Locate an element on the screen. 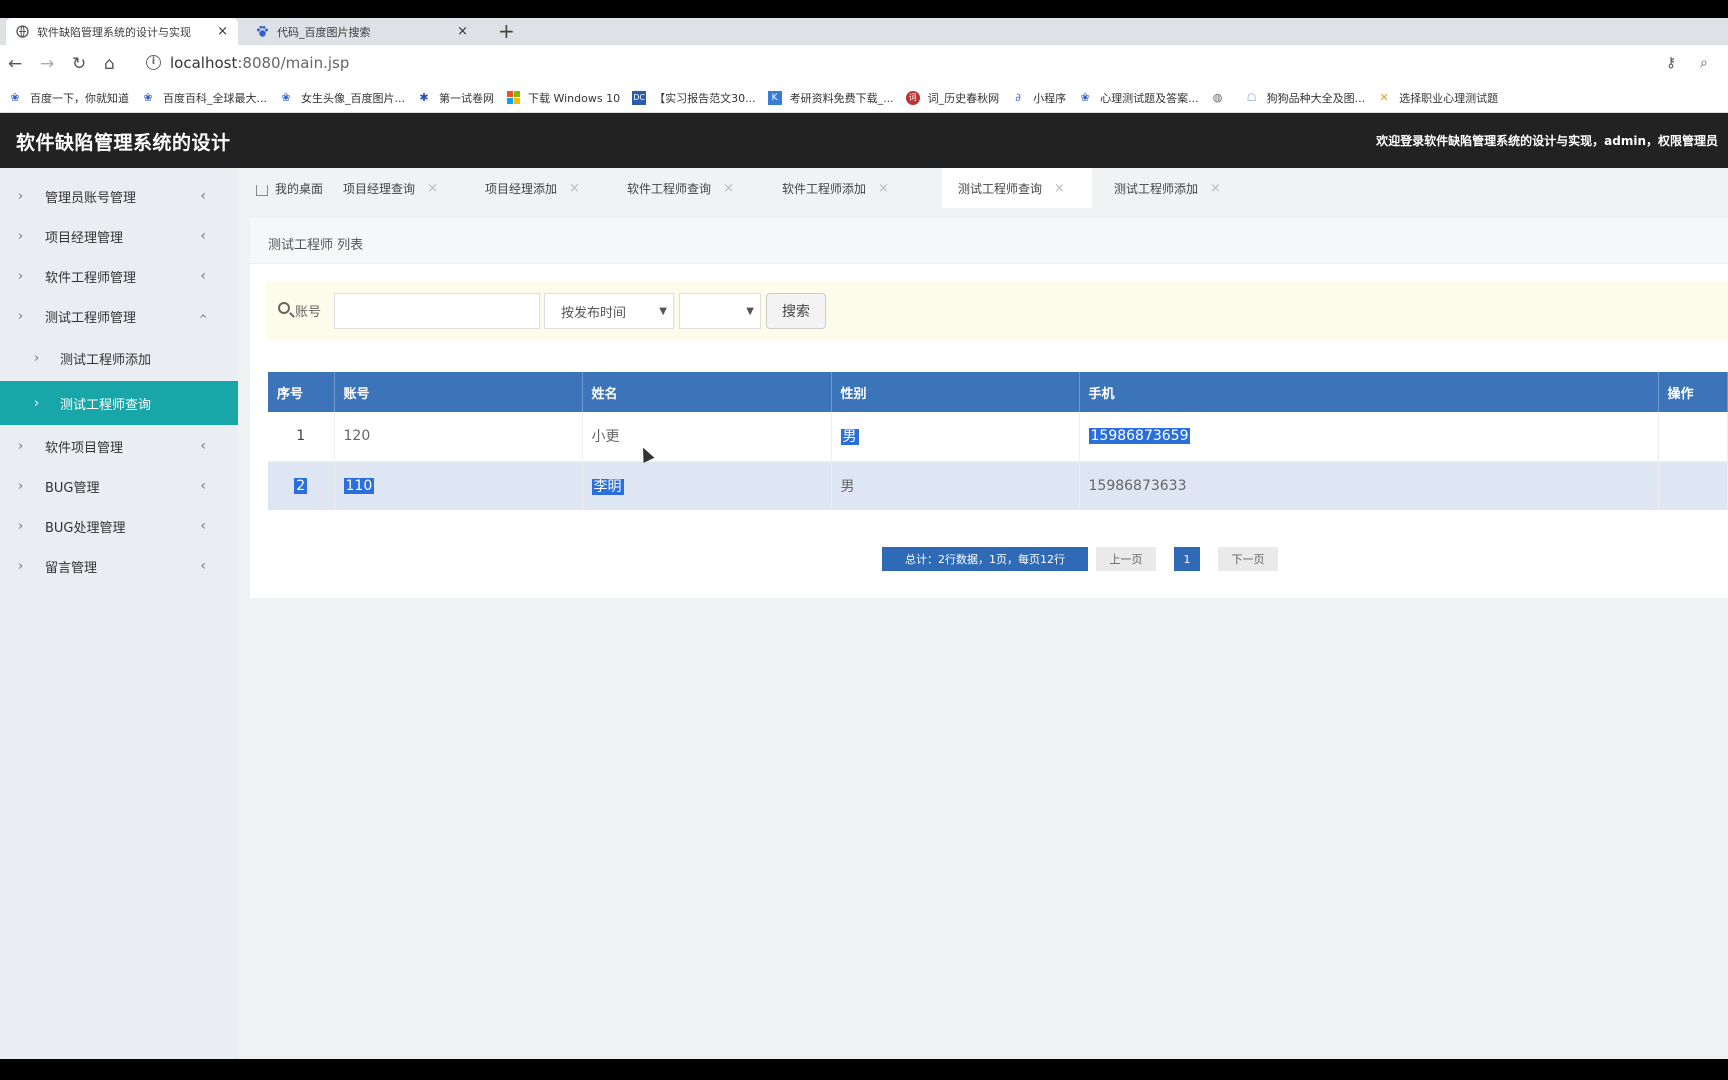 Image resolution: width=1728 pixels, height=1080 pixels. cell-index: 1 is located at coordinates (301, 437).